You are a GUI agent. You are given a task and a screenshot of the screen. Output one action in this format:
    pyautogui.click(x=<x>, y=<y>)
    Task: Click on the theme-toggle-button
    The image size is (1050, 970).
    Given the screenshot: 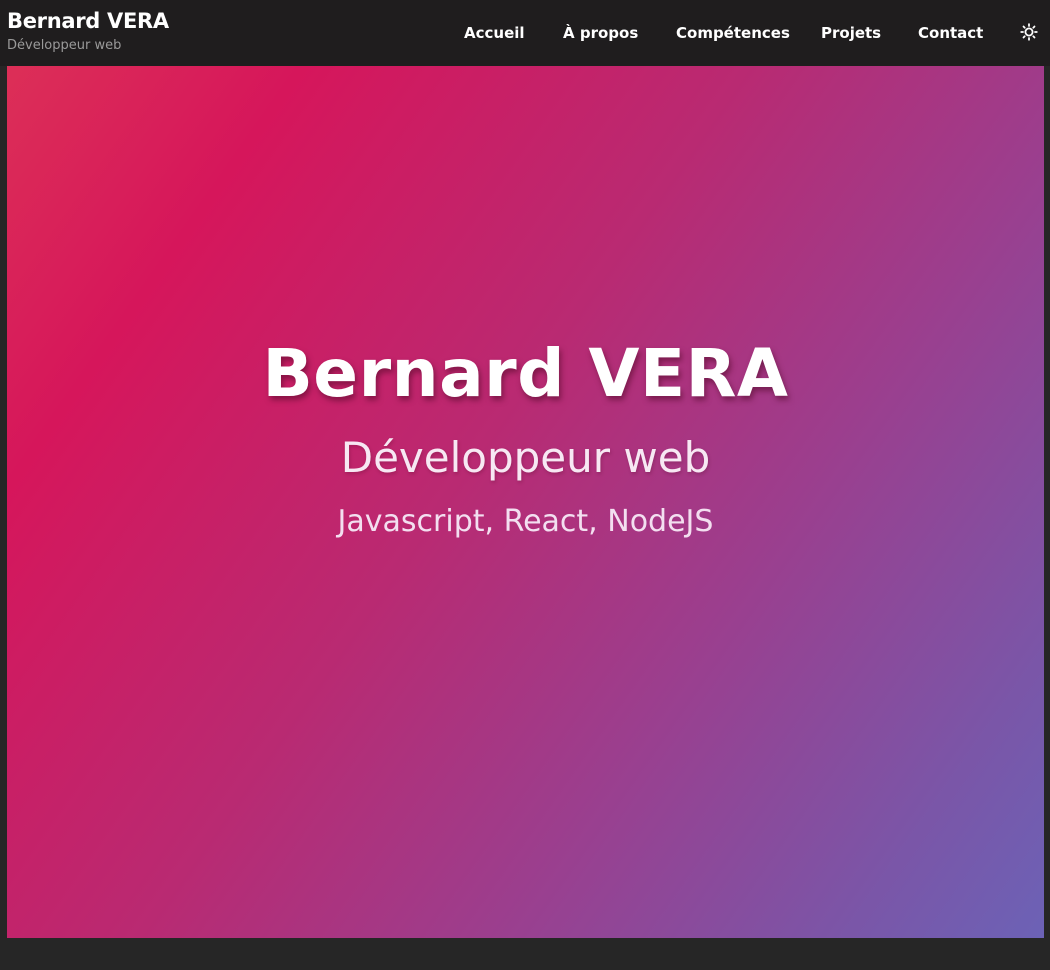 What is the action you would take?
    pyautogui.click(x=1029, y=32)
    